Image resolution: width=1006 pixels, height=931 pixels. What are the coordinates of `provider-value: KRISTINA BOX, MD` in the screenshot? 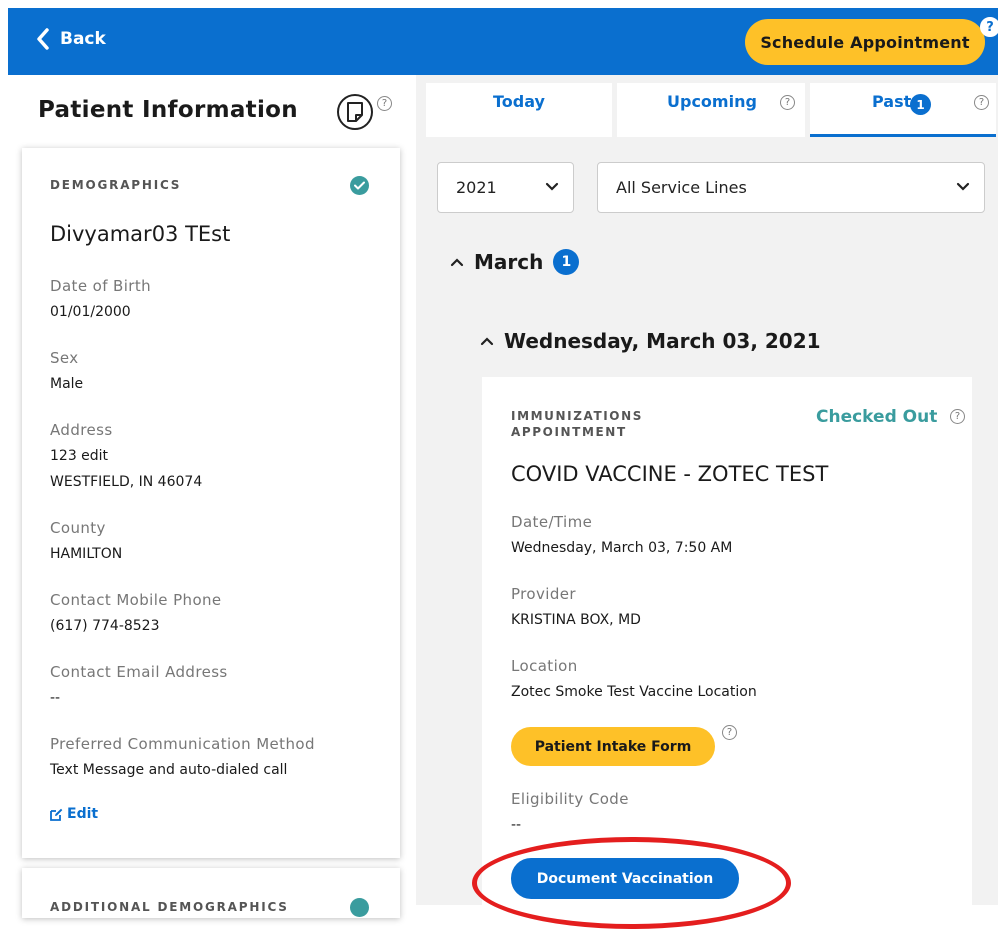 It's located at (576, 620).